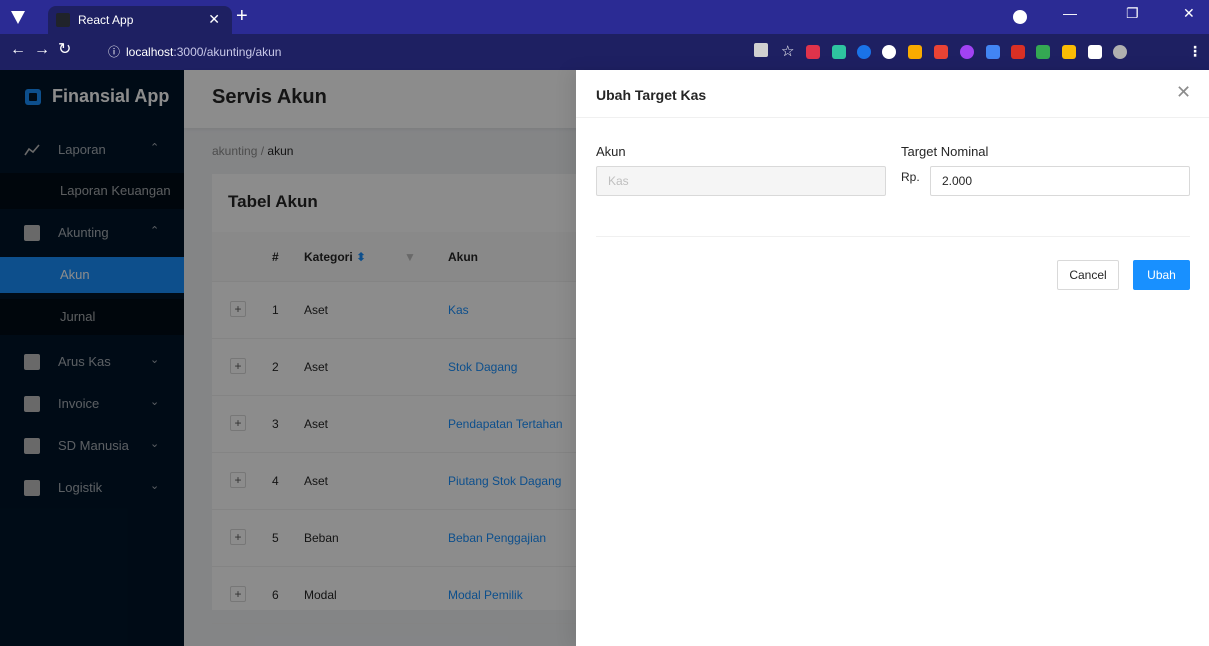 This screenshot has width=1209, height=646. I want to click on reload-icon: ↻, so click(64, 50).